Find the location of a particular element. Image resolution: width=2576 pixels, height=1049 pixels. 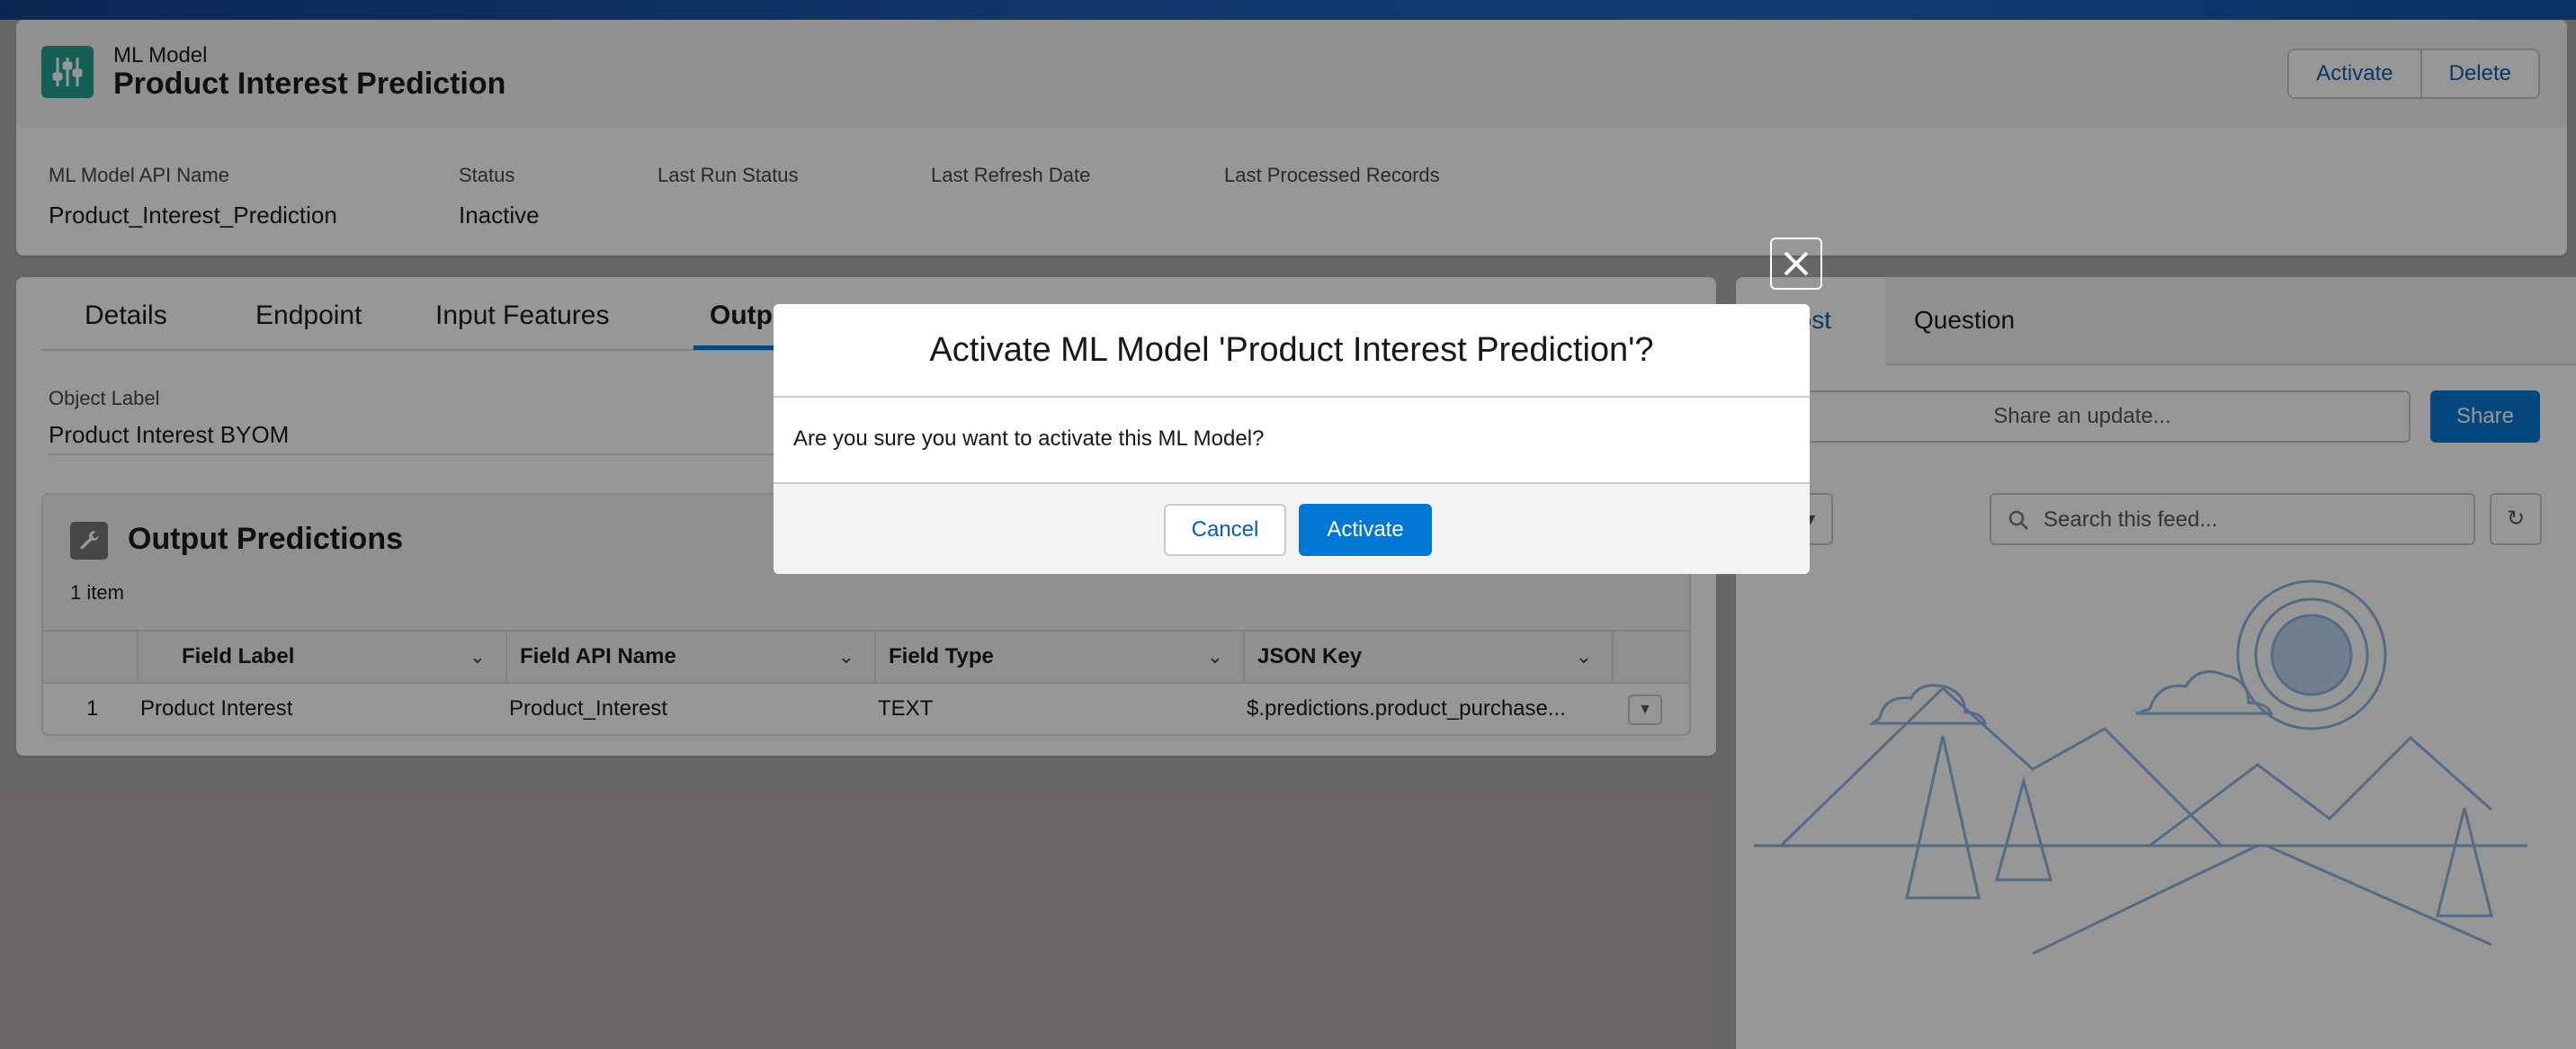

confirm-activate-button: Activate is located at coordinates (1365, 530).